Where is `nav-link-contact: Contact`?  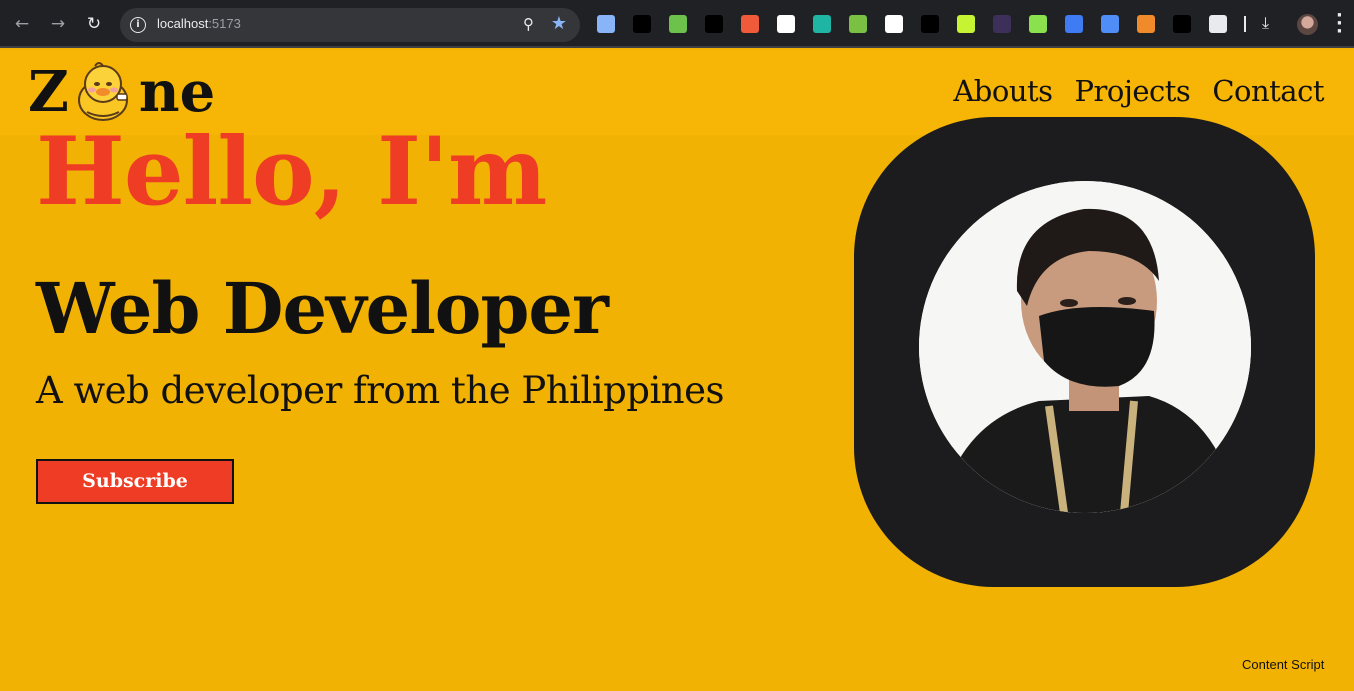
nav-link-contact: Contact is located at coordinates (1268, 91).